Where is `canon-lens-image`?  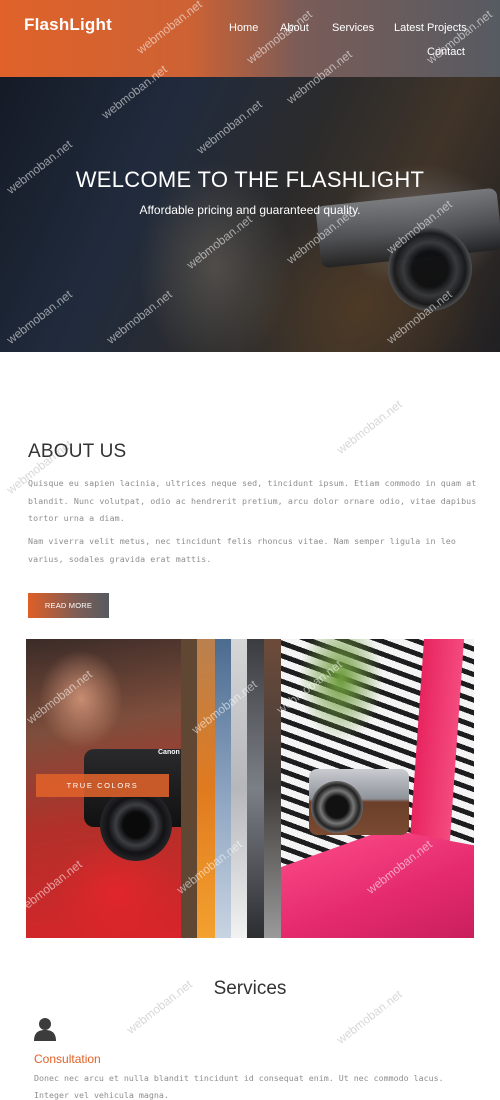 canon-lens-image is located at coordinates (136, 825).